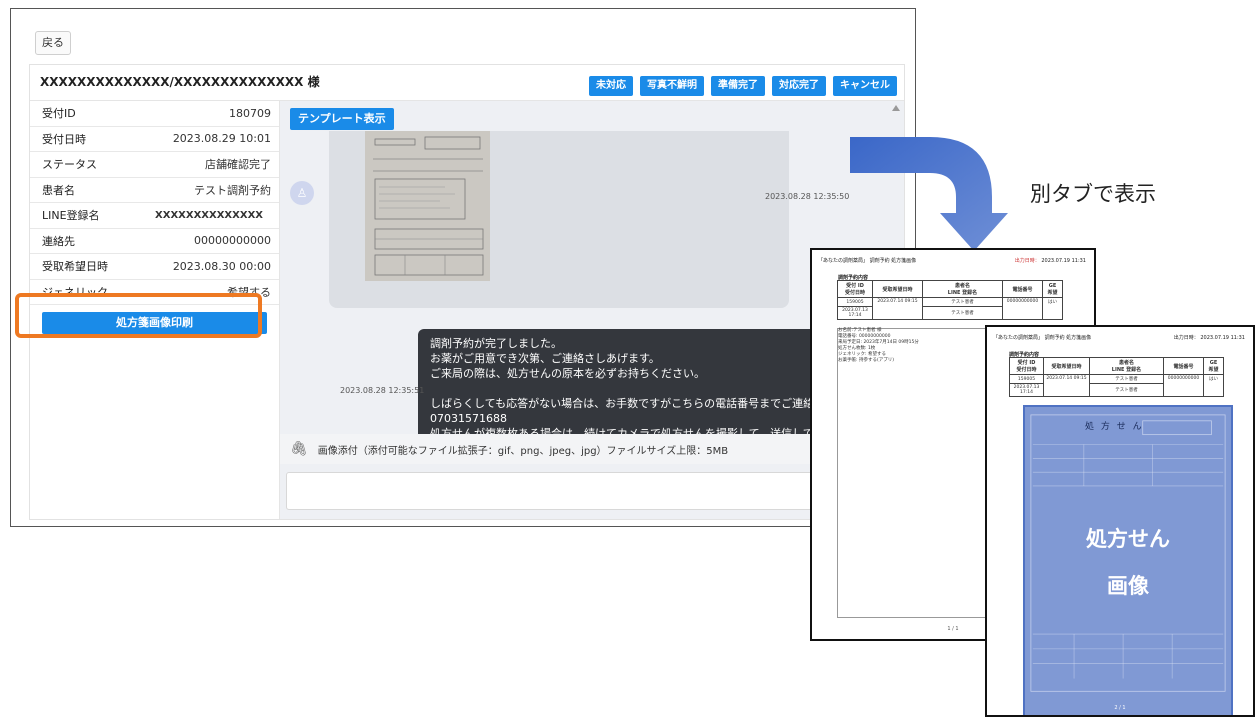 The image size is (1256, 717). What do you see at coordinates (154, 114) in the screenshot?
I see `info-row-reception-id: 受付ID 180709` at bounding box center [154, 114].